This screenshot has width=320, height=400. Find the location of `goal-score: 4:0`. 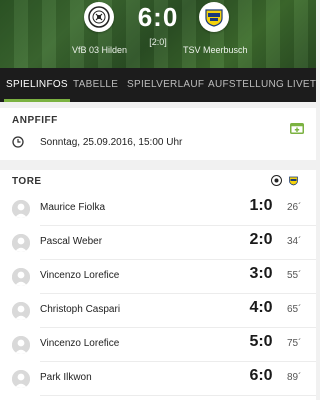

goal-score: 4:0 is located at coordinates (261, 307).